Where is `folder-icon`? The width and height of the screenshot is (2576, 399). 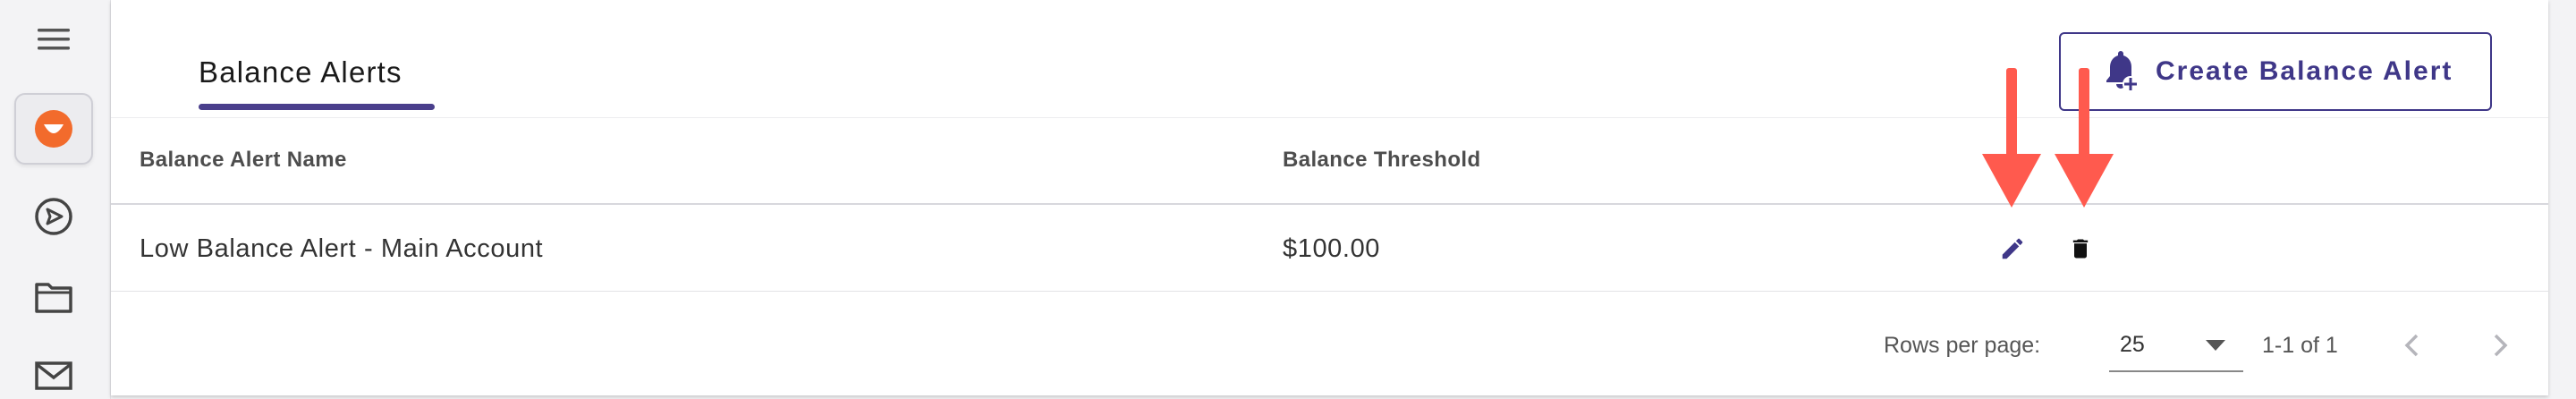
folder-icon is located at coordinates (53, 298).